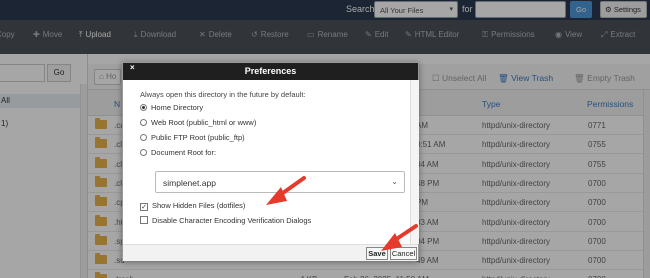 This screenshot has width=650, height=278. Describe the element at coordinates (377, 253) in the screenshot. I see `save-button: Save` at that location.